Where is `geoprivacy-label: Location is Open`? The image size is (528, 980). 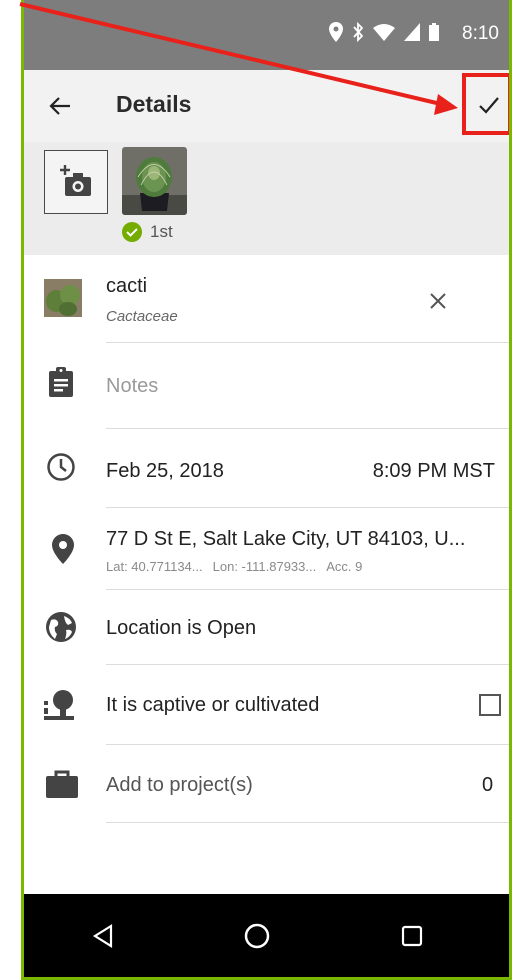 geoprivacy-label: Location is Open is located at coordinates (181, 628).